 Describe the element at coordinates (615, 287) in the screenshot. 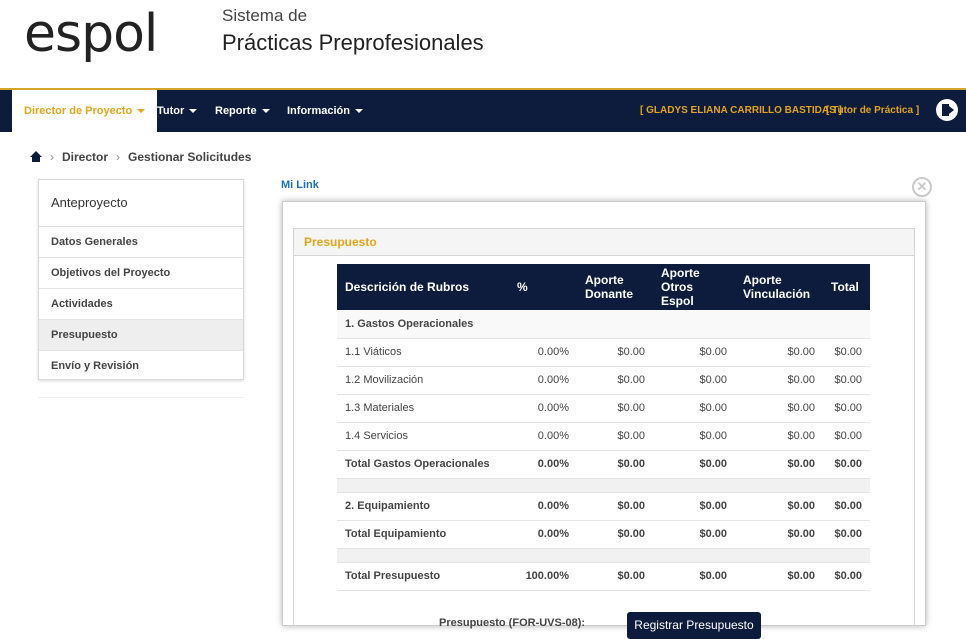

I see `col-header-donante: Aporte Donante` at that location.